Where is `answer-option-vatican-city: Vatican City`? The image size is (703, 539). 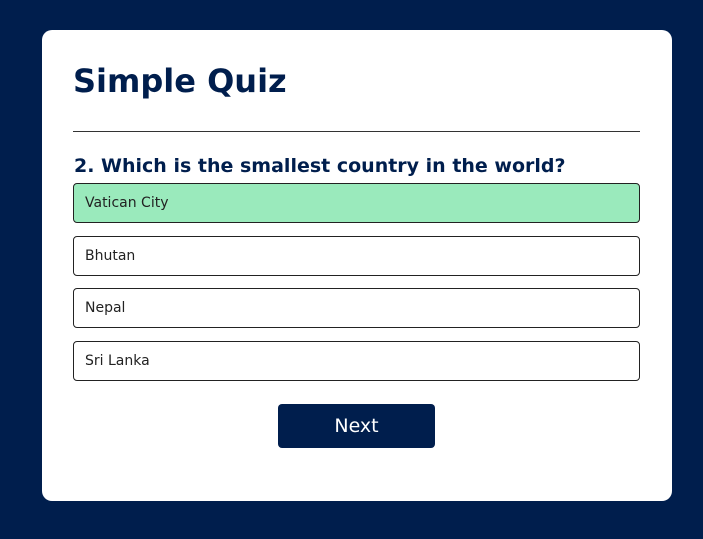
answer-option-vatican-city: Vatican City is located at coordinates (356, 203).